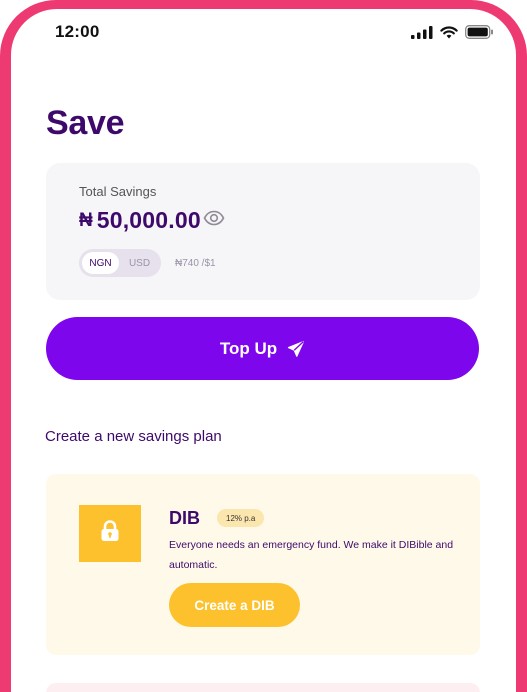 The width and height of the screenshot is (527, 692). What do you see at coordinates (77, 31) in the screenshot?
I see `status-time: 12:00` at bounding box center [77, 31].